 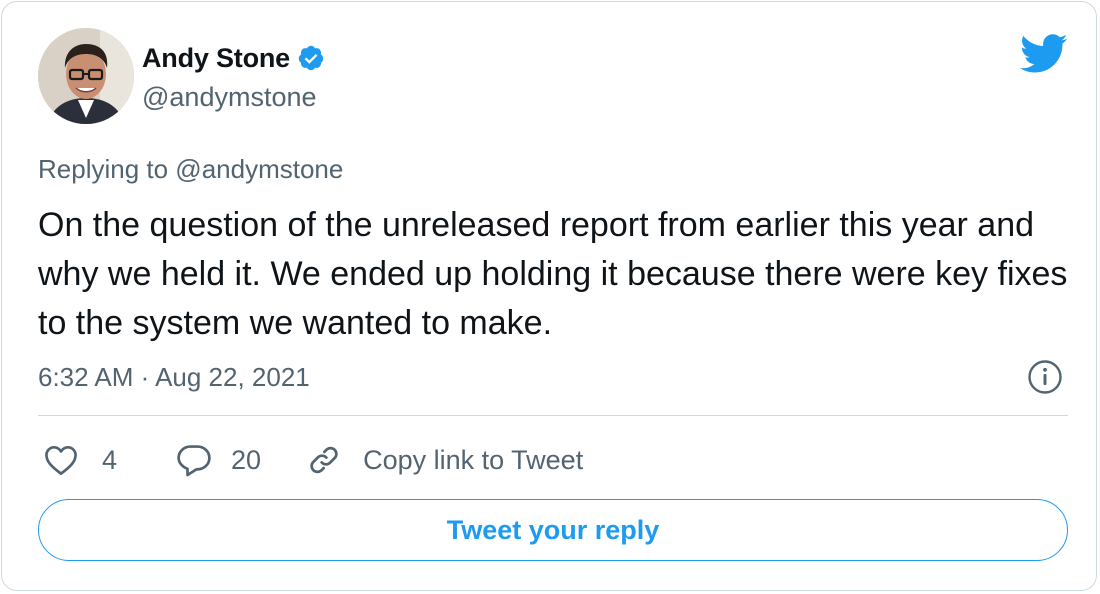 What do you see at coordinates (1045, 377) in the screenshot?
I see `info-icon` at bounding box center [1045, 377].